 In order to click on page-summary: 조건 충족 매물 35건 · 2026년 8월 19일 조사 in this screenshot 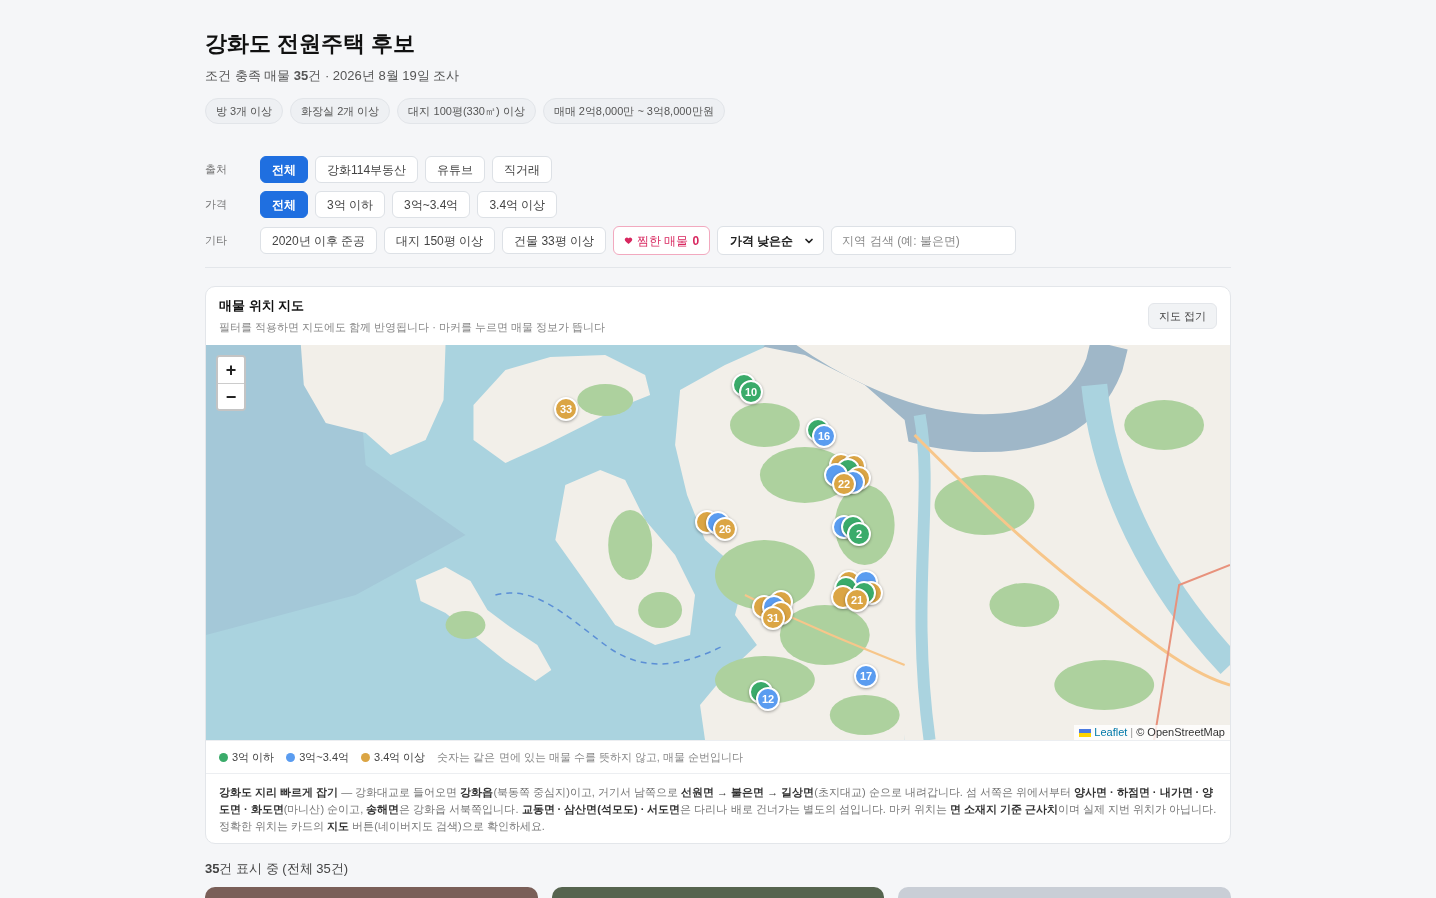, I will do `click(333, 76)`.